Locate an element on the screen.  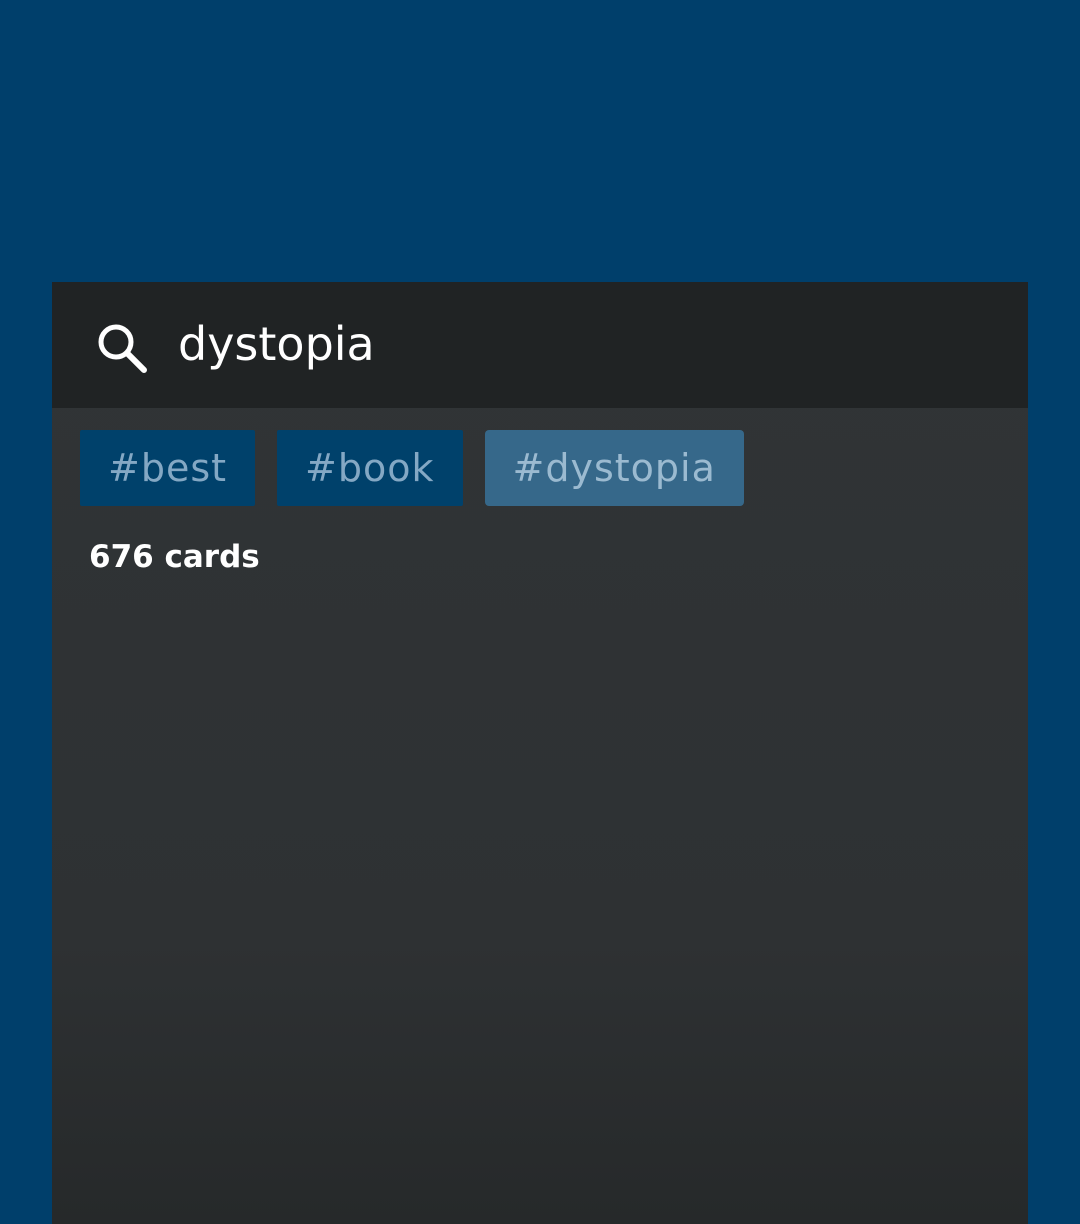
search-bar is located at coordinates (540, 345).